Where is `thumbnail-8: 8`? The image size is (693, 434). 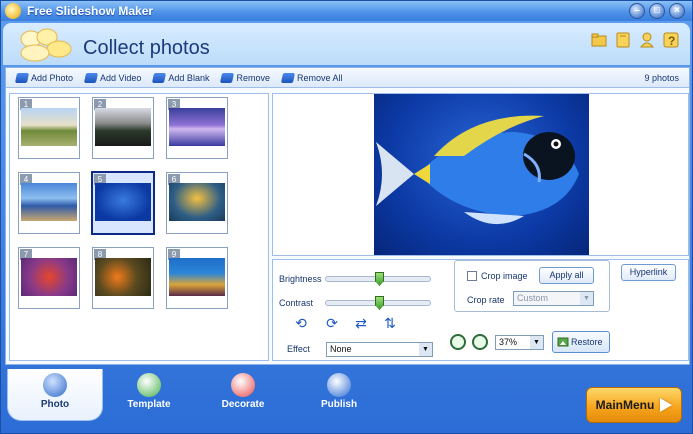 thumbnail-8: 8 is located at coordinates (123, 278).